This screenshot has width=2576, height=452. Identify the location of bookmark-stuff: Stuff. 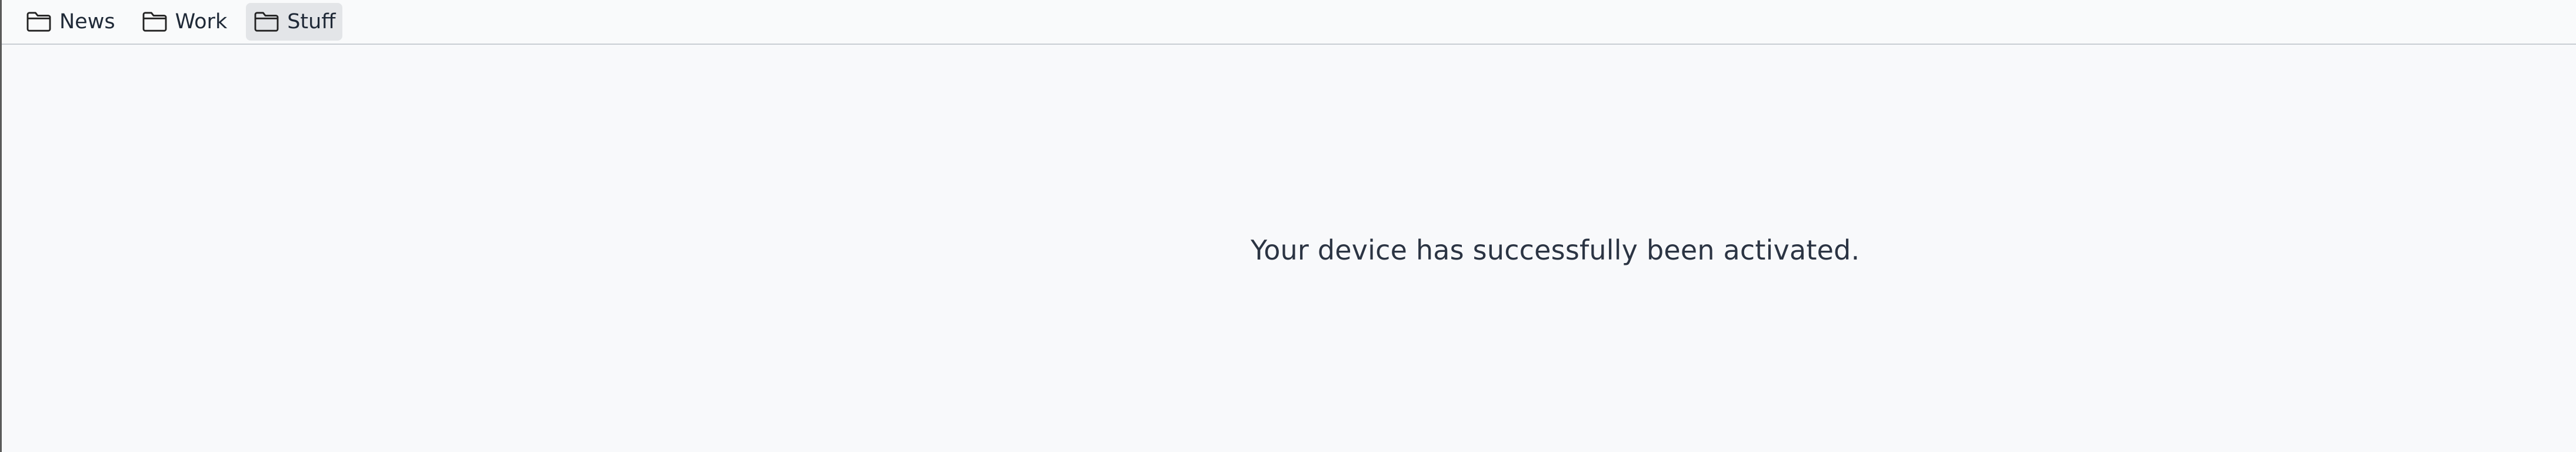
(294, 22).